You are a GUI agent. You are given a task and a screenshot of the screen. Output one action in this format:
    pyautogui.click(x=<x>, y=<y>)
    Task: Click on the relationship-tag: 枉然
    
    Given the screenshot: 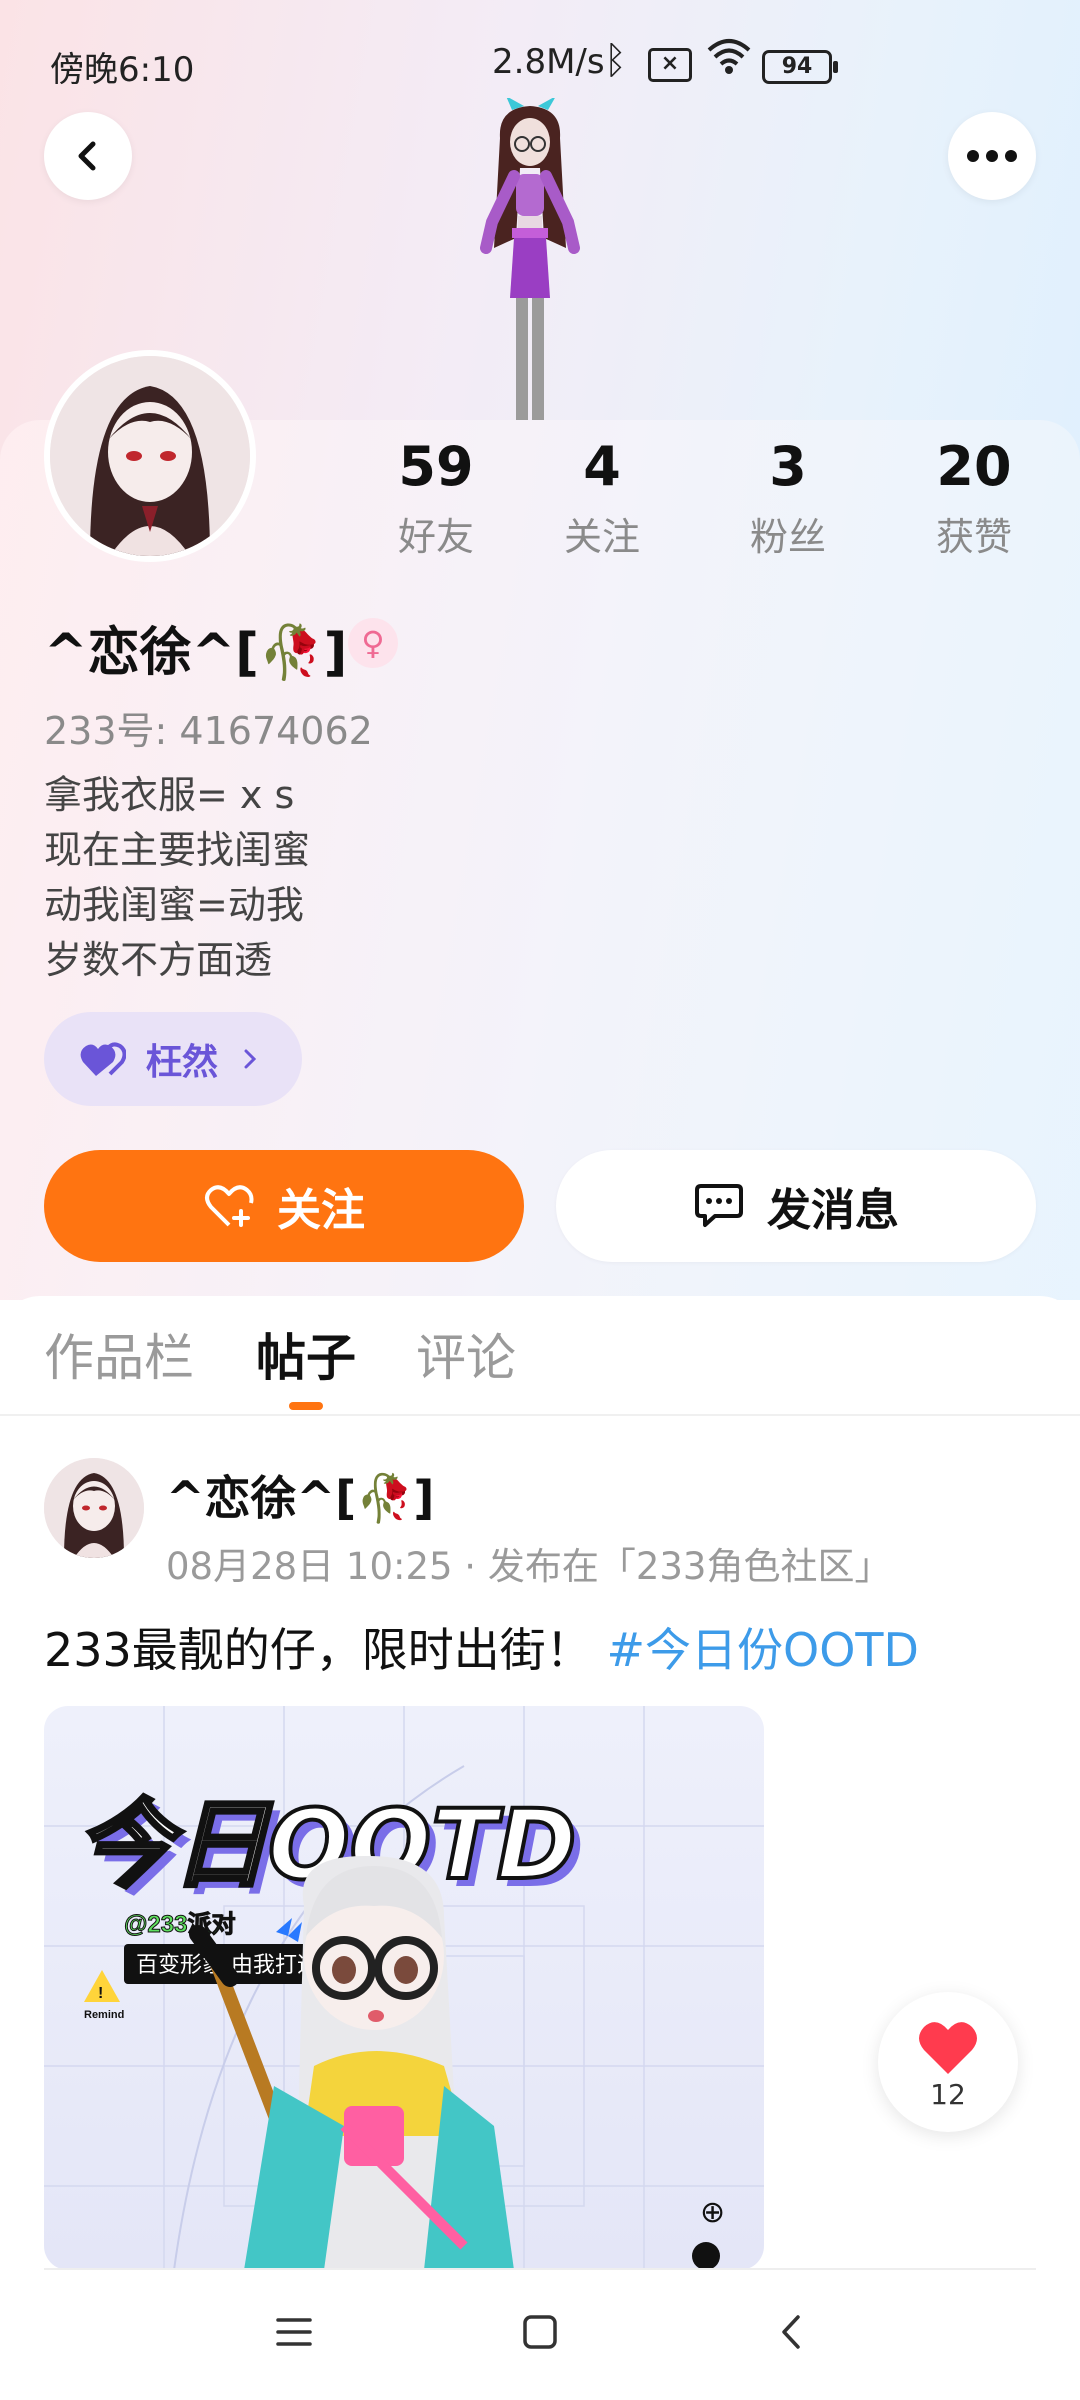 What is the action you would take?
    pyautogui.click(x=173, y=1059)
    